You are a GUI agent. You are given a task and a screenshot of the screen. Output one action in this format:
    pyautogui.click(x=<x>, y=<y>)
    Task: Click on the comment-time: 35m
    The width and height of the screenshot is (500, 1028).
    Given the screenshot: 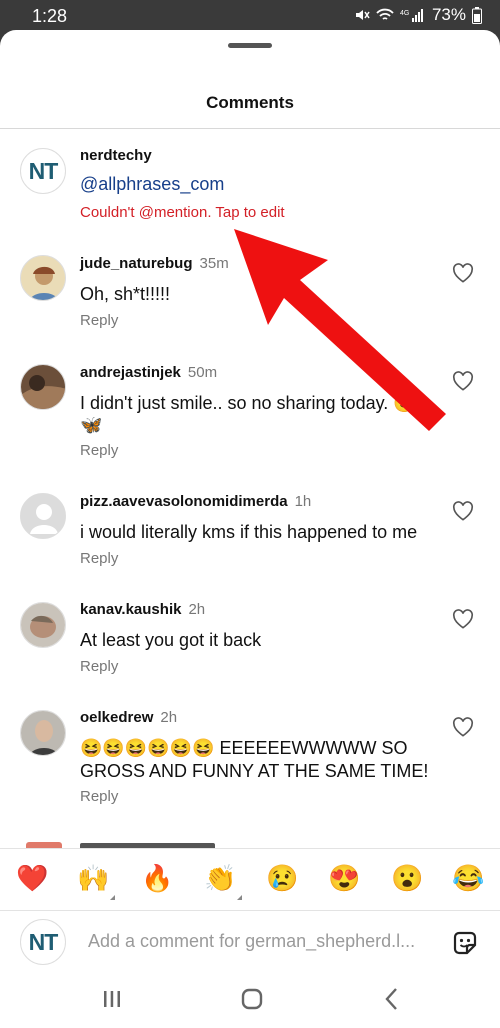 What is the action you would take?
    pyautogui.click(x=214, y=263)
    